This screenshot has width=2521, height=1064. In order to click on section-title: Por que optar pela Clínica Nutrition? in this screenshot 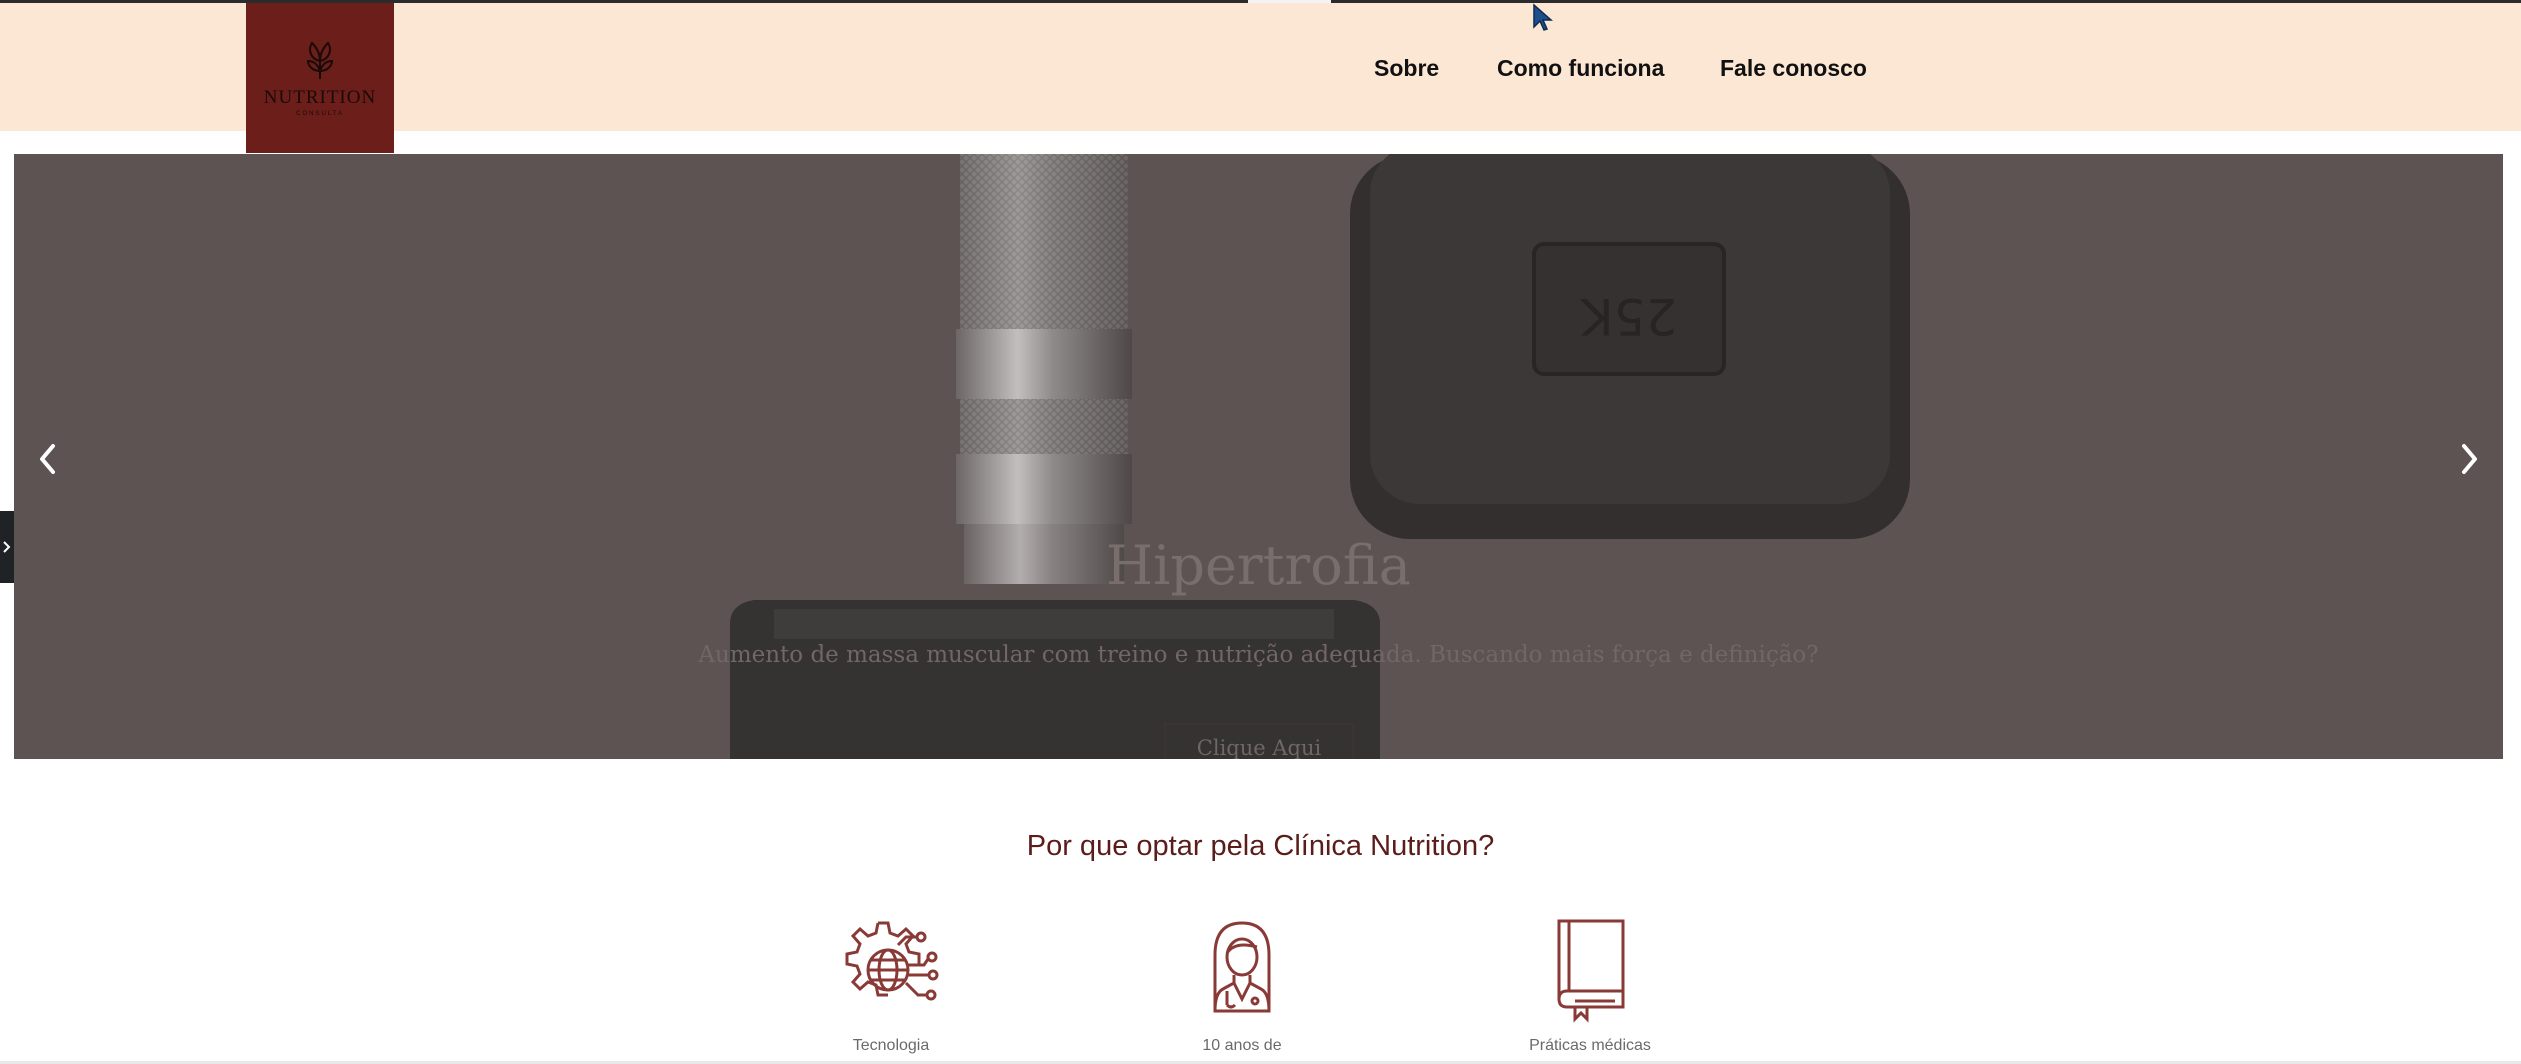, I will do `click(1260, 846)`.